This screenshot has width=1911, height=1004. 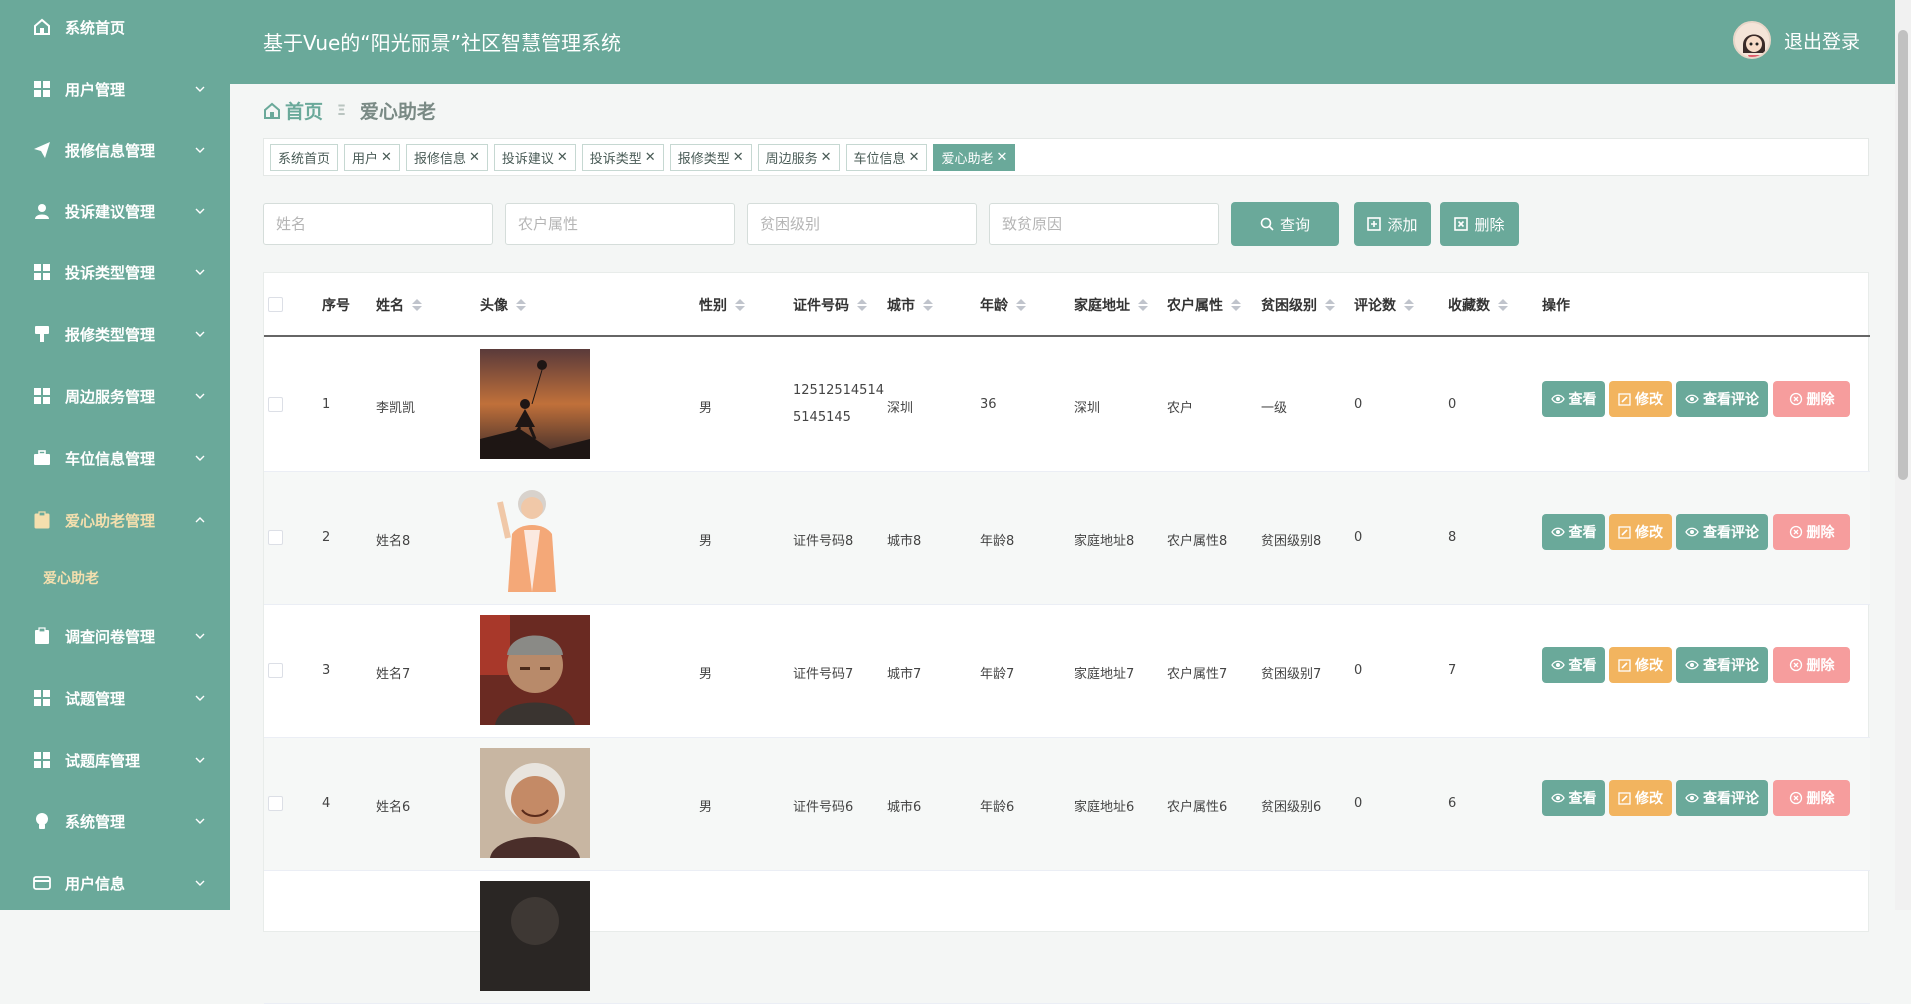 What do you see at coordinates (535, 936) in the screenshot?
I see `portrait-photo` at bounding box center [535, 936].